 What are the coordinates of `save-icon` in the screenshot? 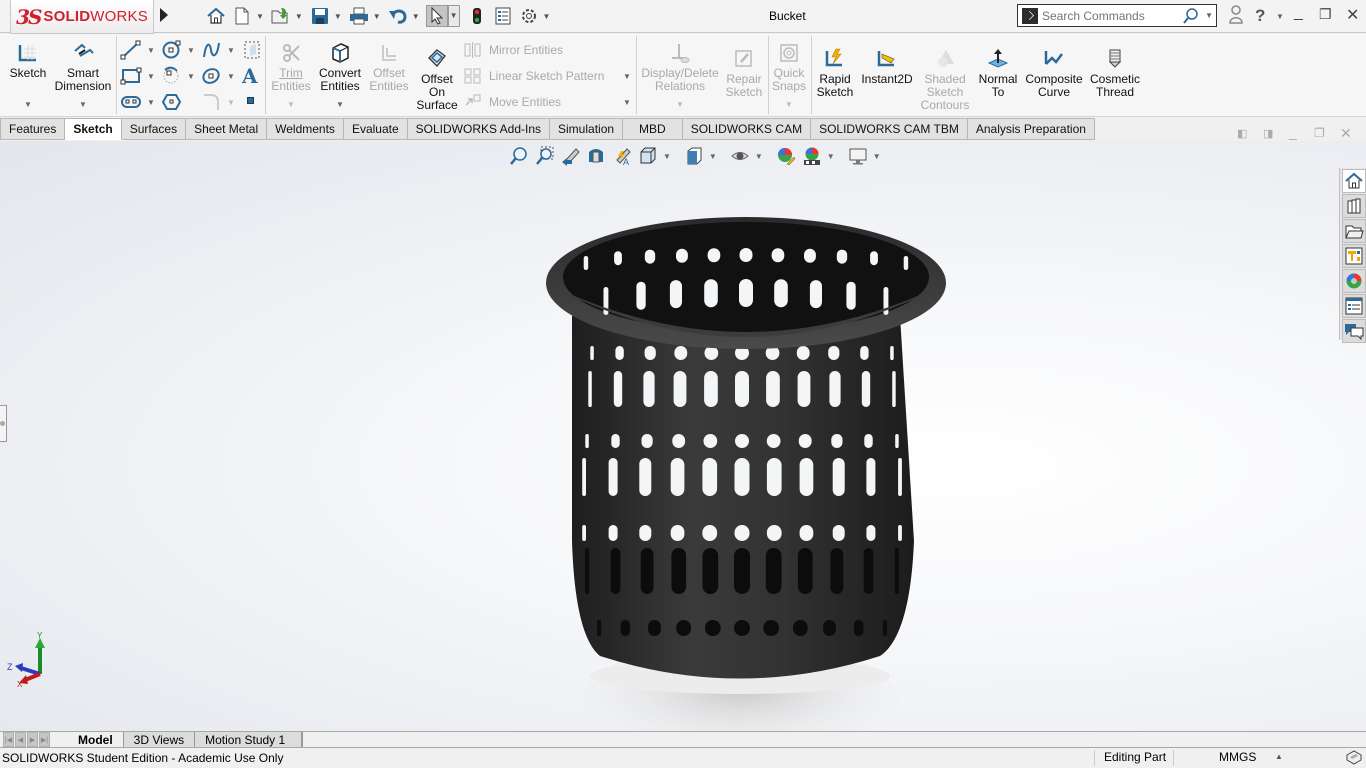 It's located at (320, 16).